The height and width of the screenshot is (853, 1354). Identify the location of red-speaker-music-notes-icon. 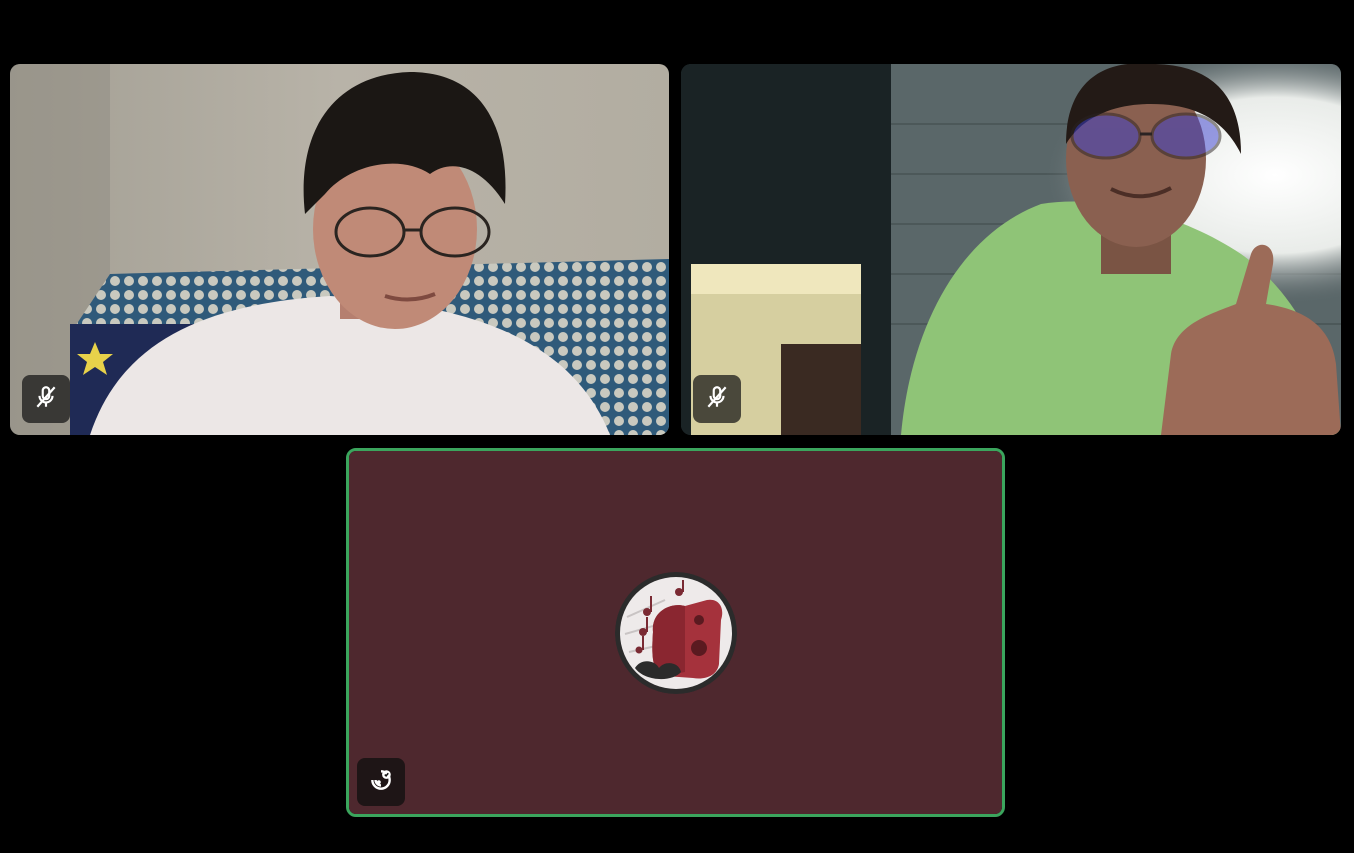
(675, 632).